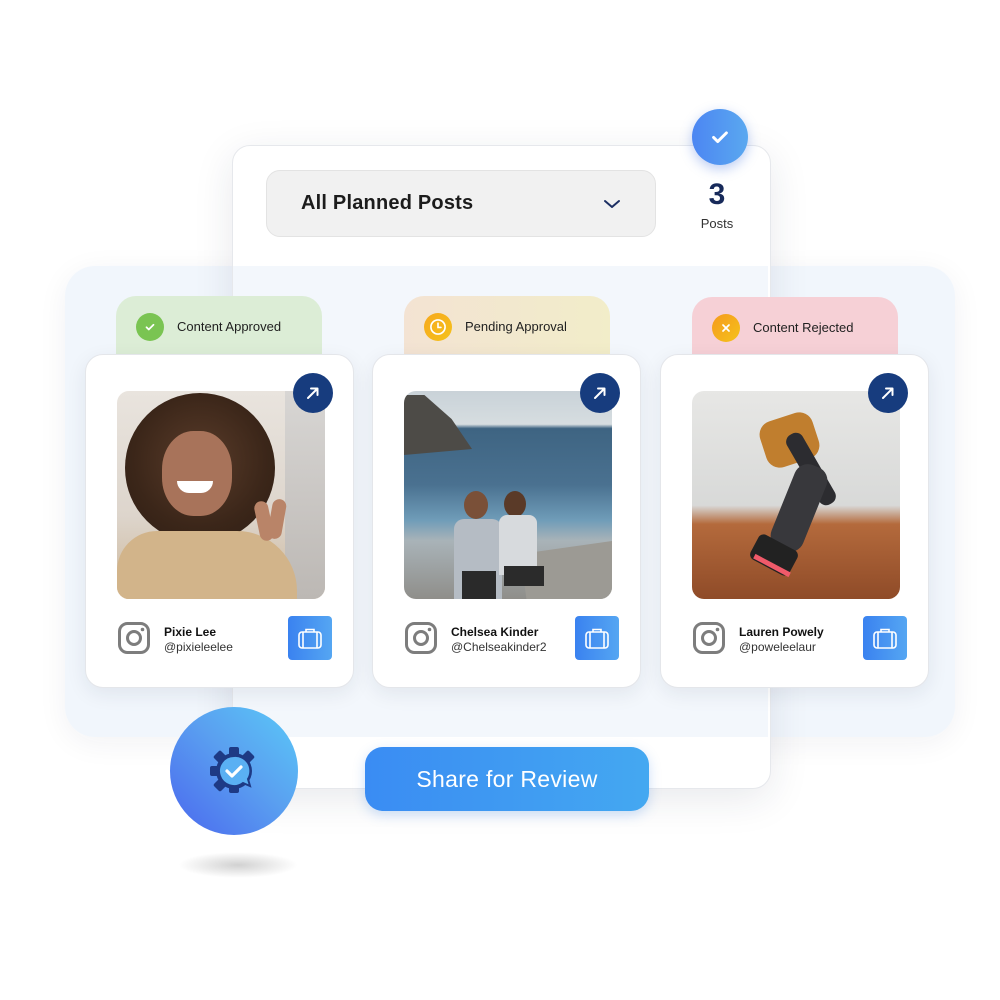  Describe the element at coordinates (717, 223) in the screenshot. I see `post-count-label: Posts` at that location.